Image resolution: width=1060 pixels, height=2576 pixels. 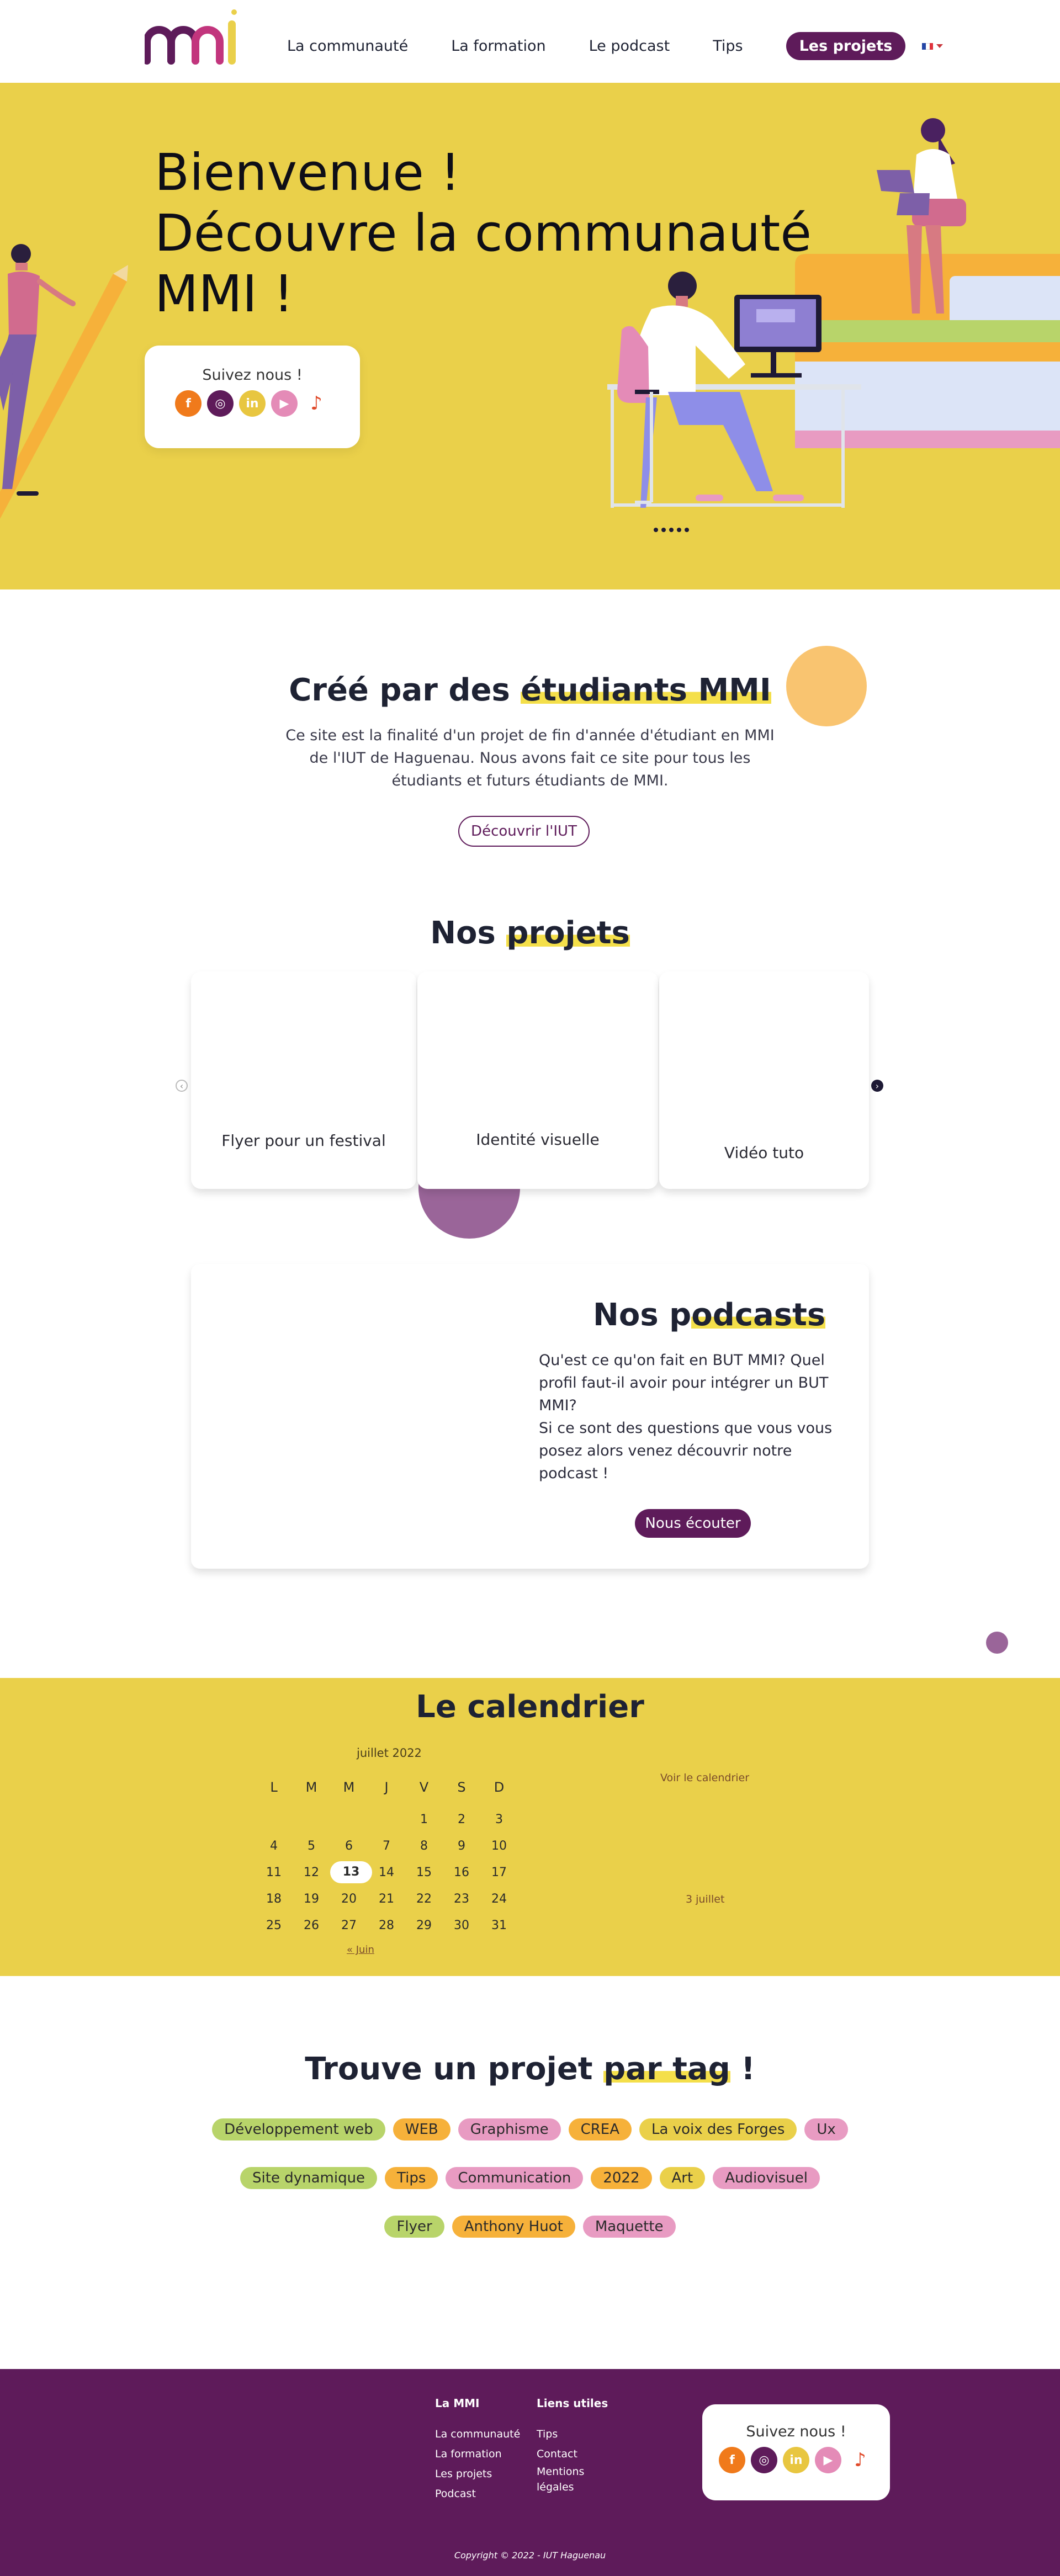 I want to click on nav-les-projets: Les projets, so click(x=846, y=46).